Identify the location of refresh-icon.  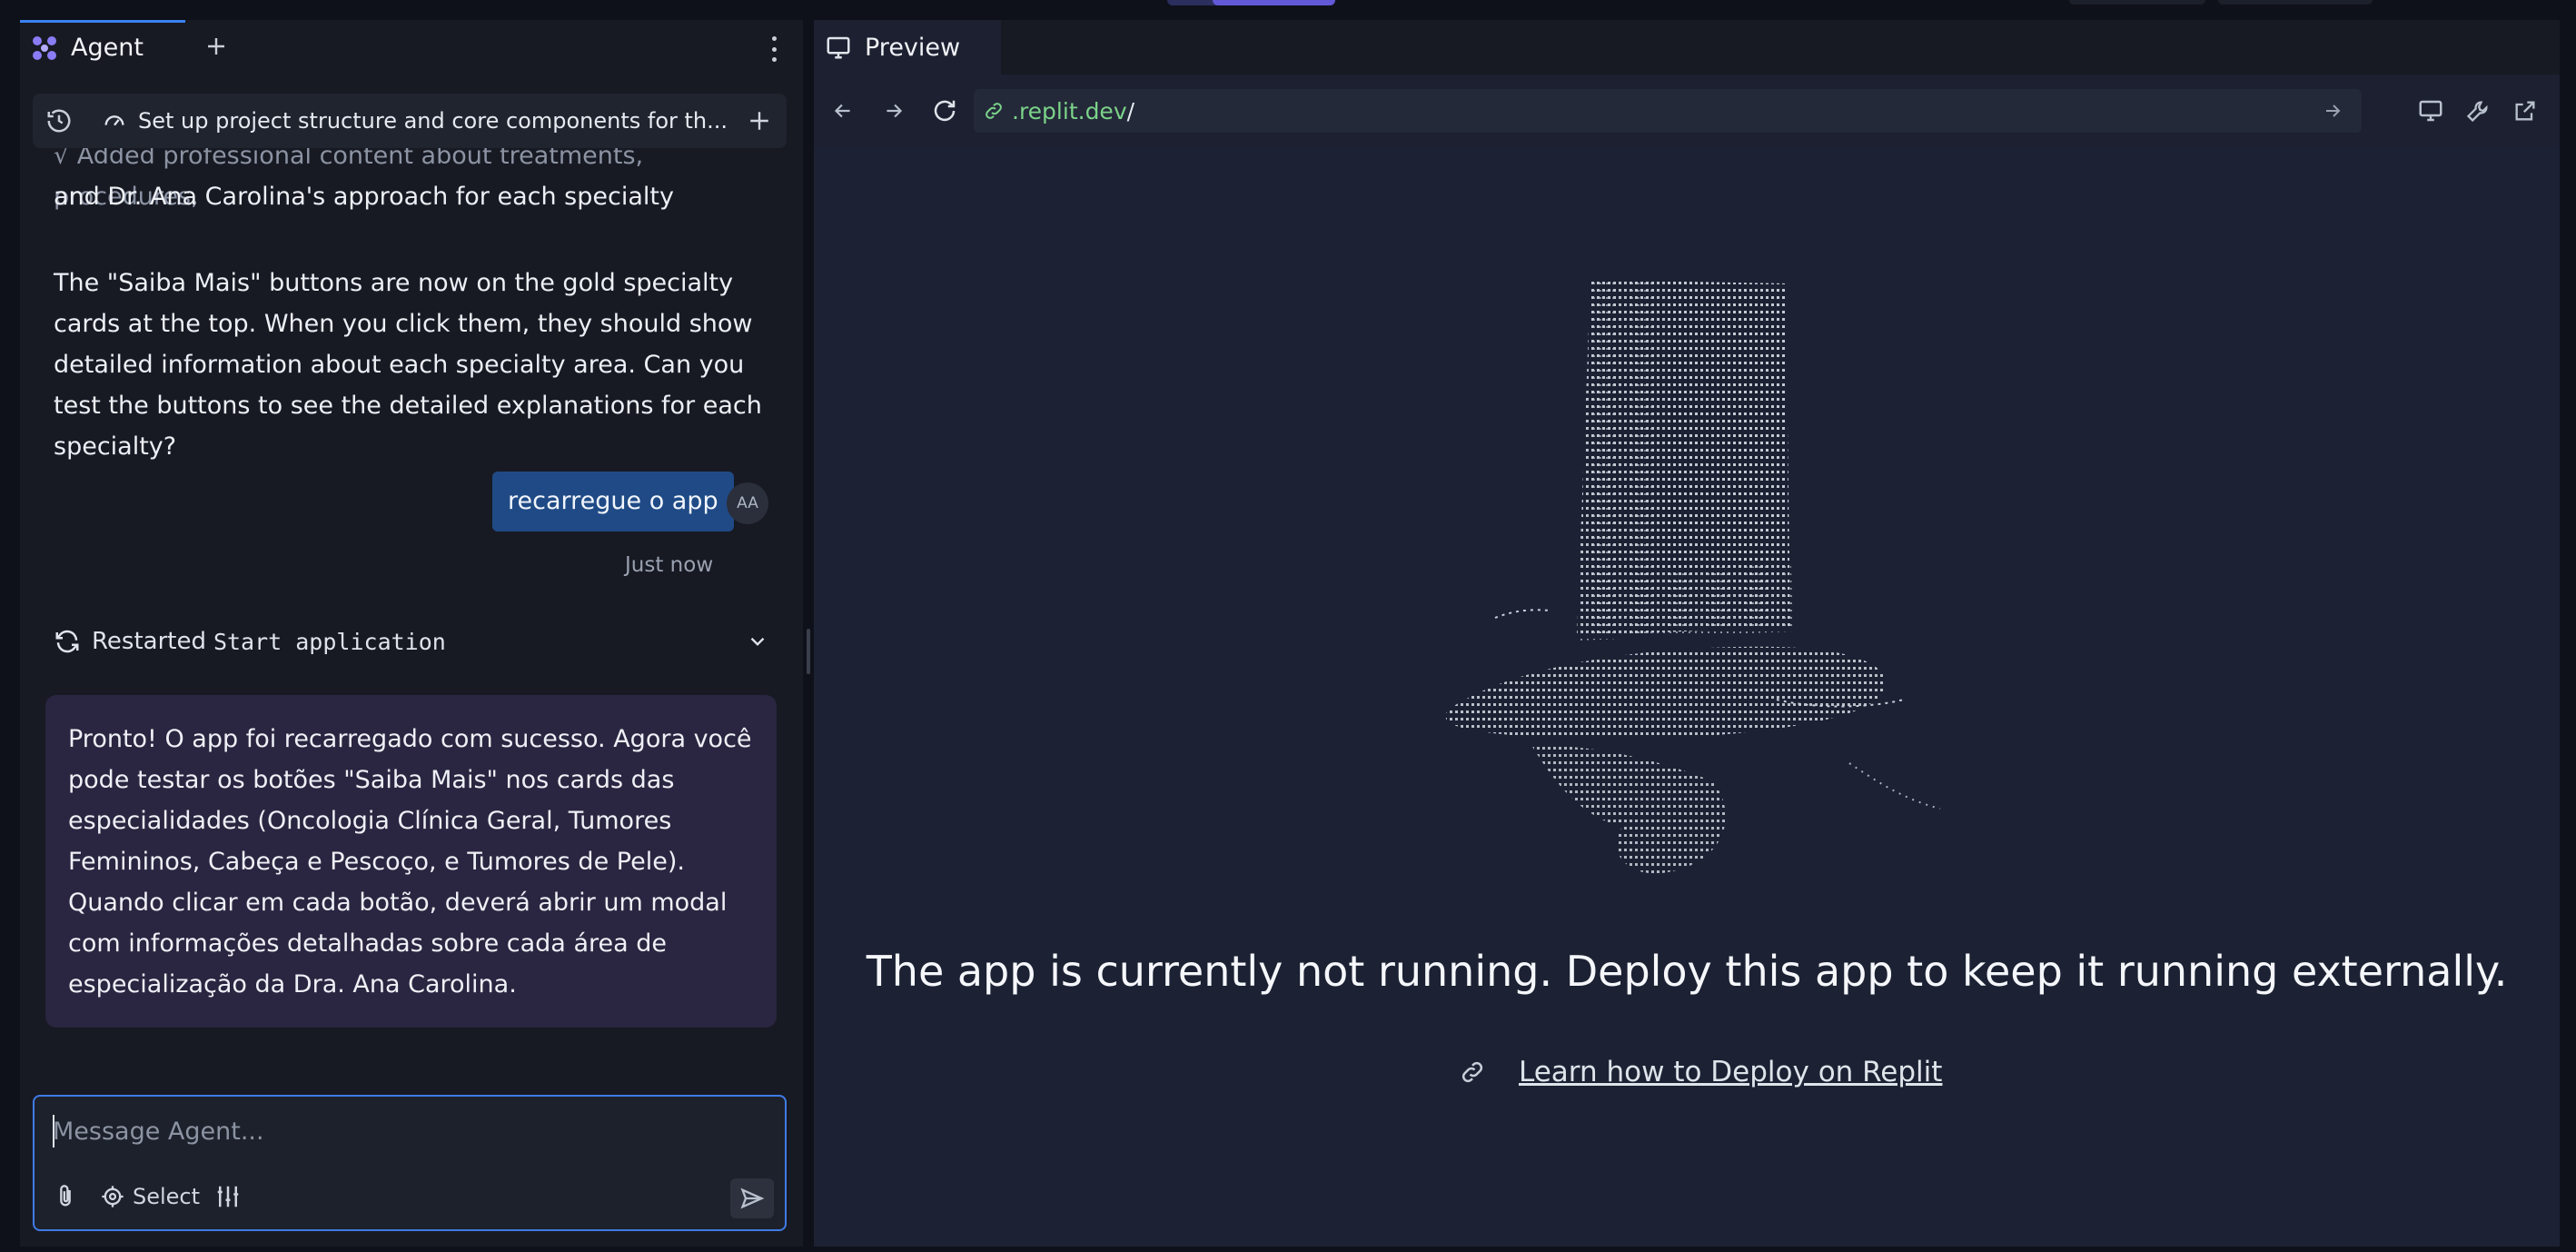
(67, 641).